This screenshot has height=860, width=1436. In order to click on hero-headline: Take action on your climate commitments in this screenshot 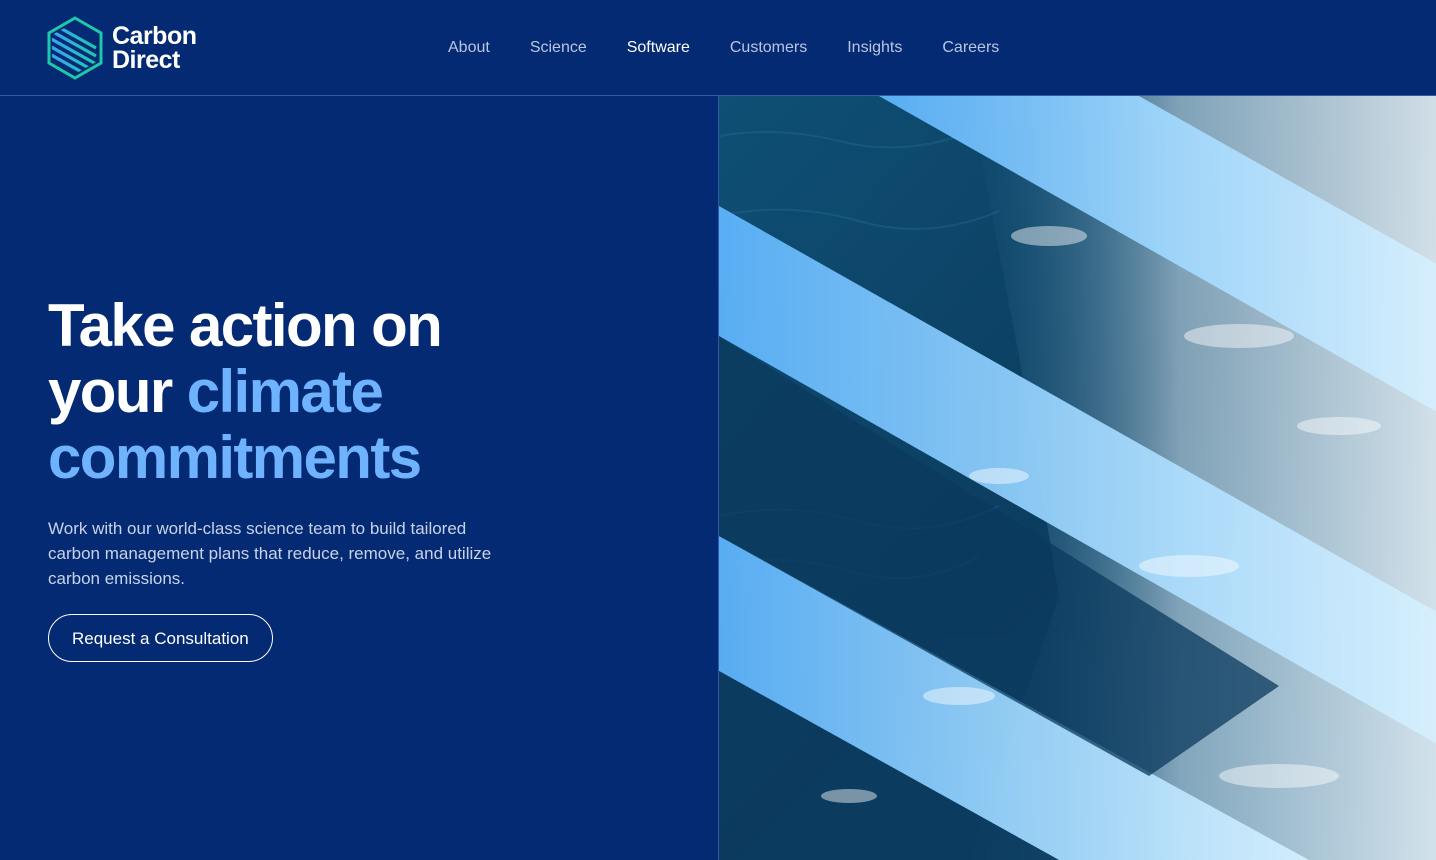, I will do `click(328, 392)`.